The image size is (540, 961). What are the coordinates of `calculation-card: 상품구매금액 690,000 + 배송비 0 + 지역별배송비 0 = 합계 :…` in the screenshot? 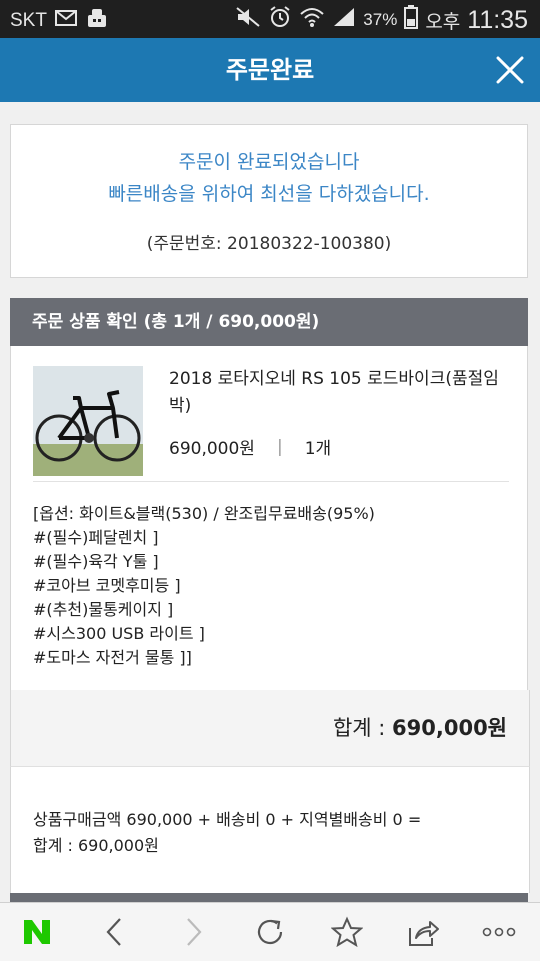 It's located at (270, 830).